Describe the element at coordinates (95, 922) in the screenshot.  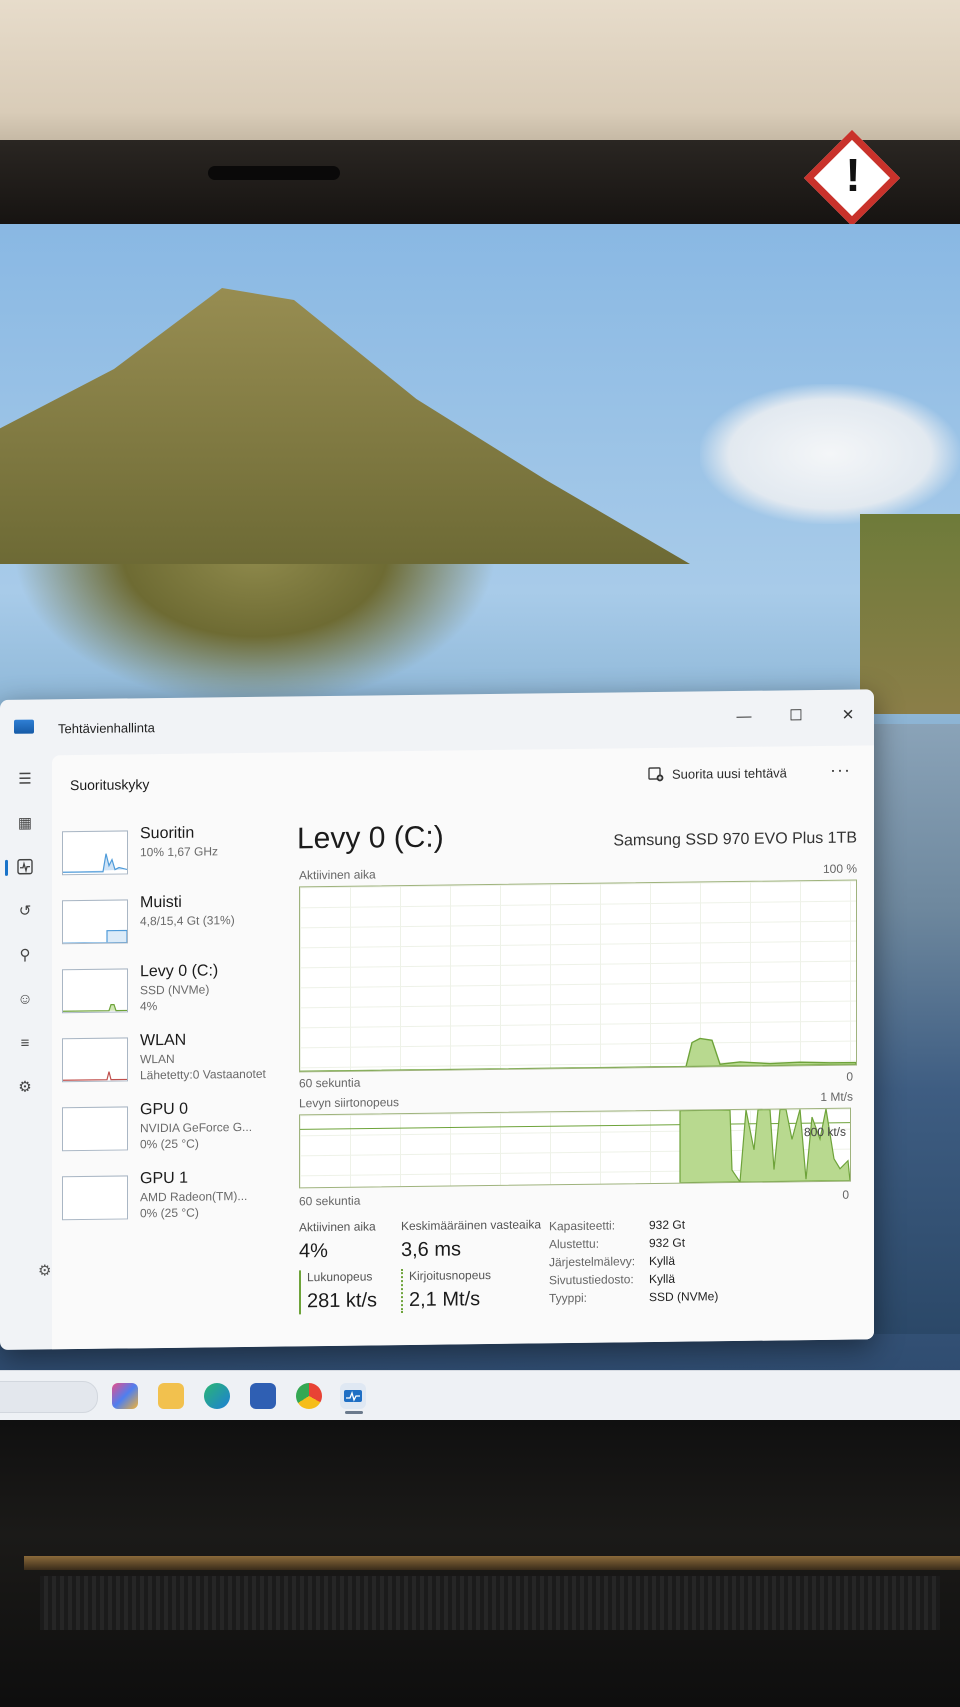
I see `memory-thumbnail` at that location.